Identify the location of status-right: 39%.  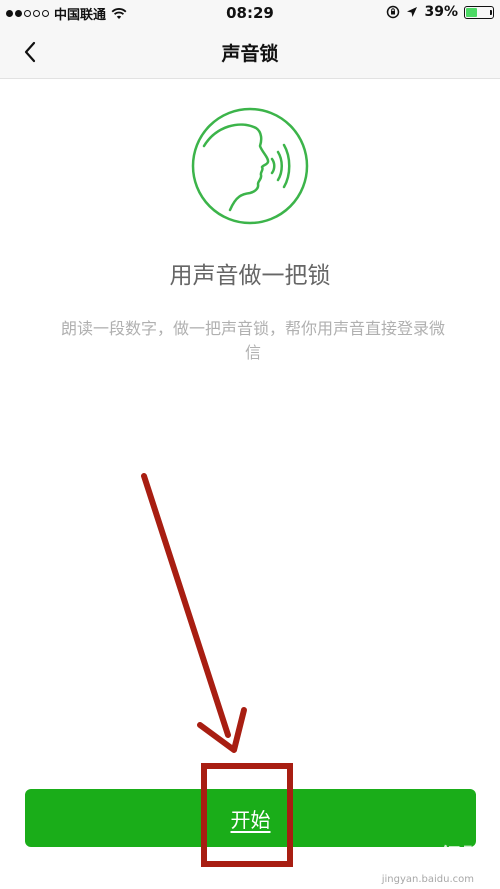
(440, 12).